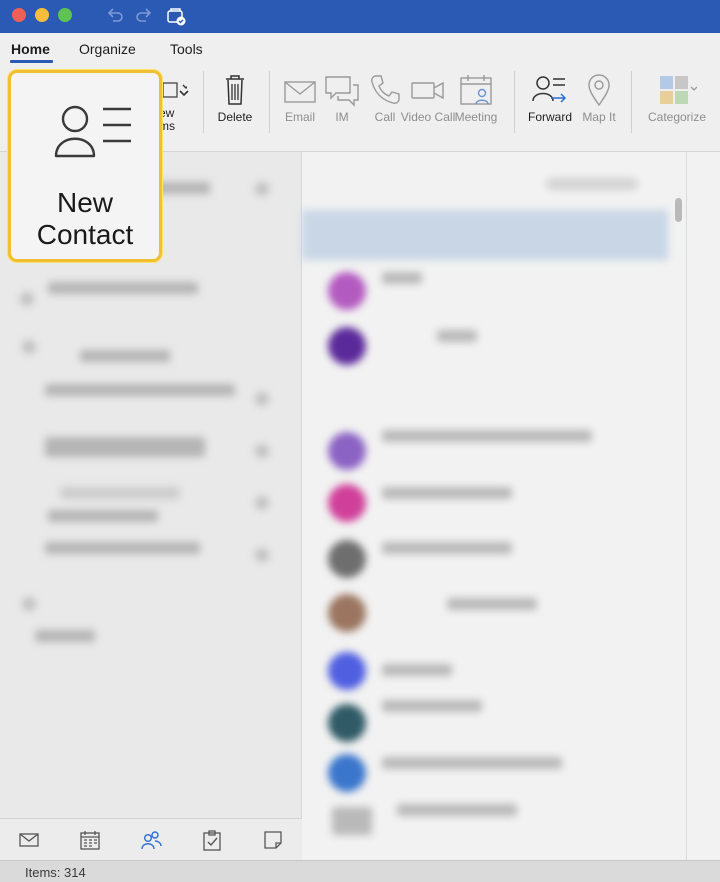  I want to click on calendar-person-icon, so click(476, 90).